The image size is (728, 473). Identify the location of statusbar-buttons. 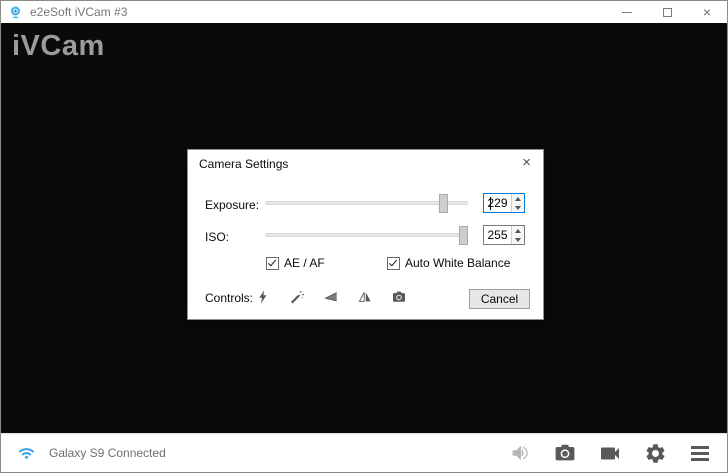
(610, 453).